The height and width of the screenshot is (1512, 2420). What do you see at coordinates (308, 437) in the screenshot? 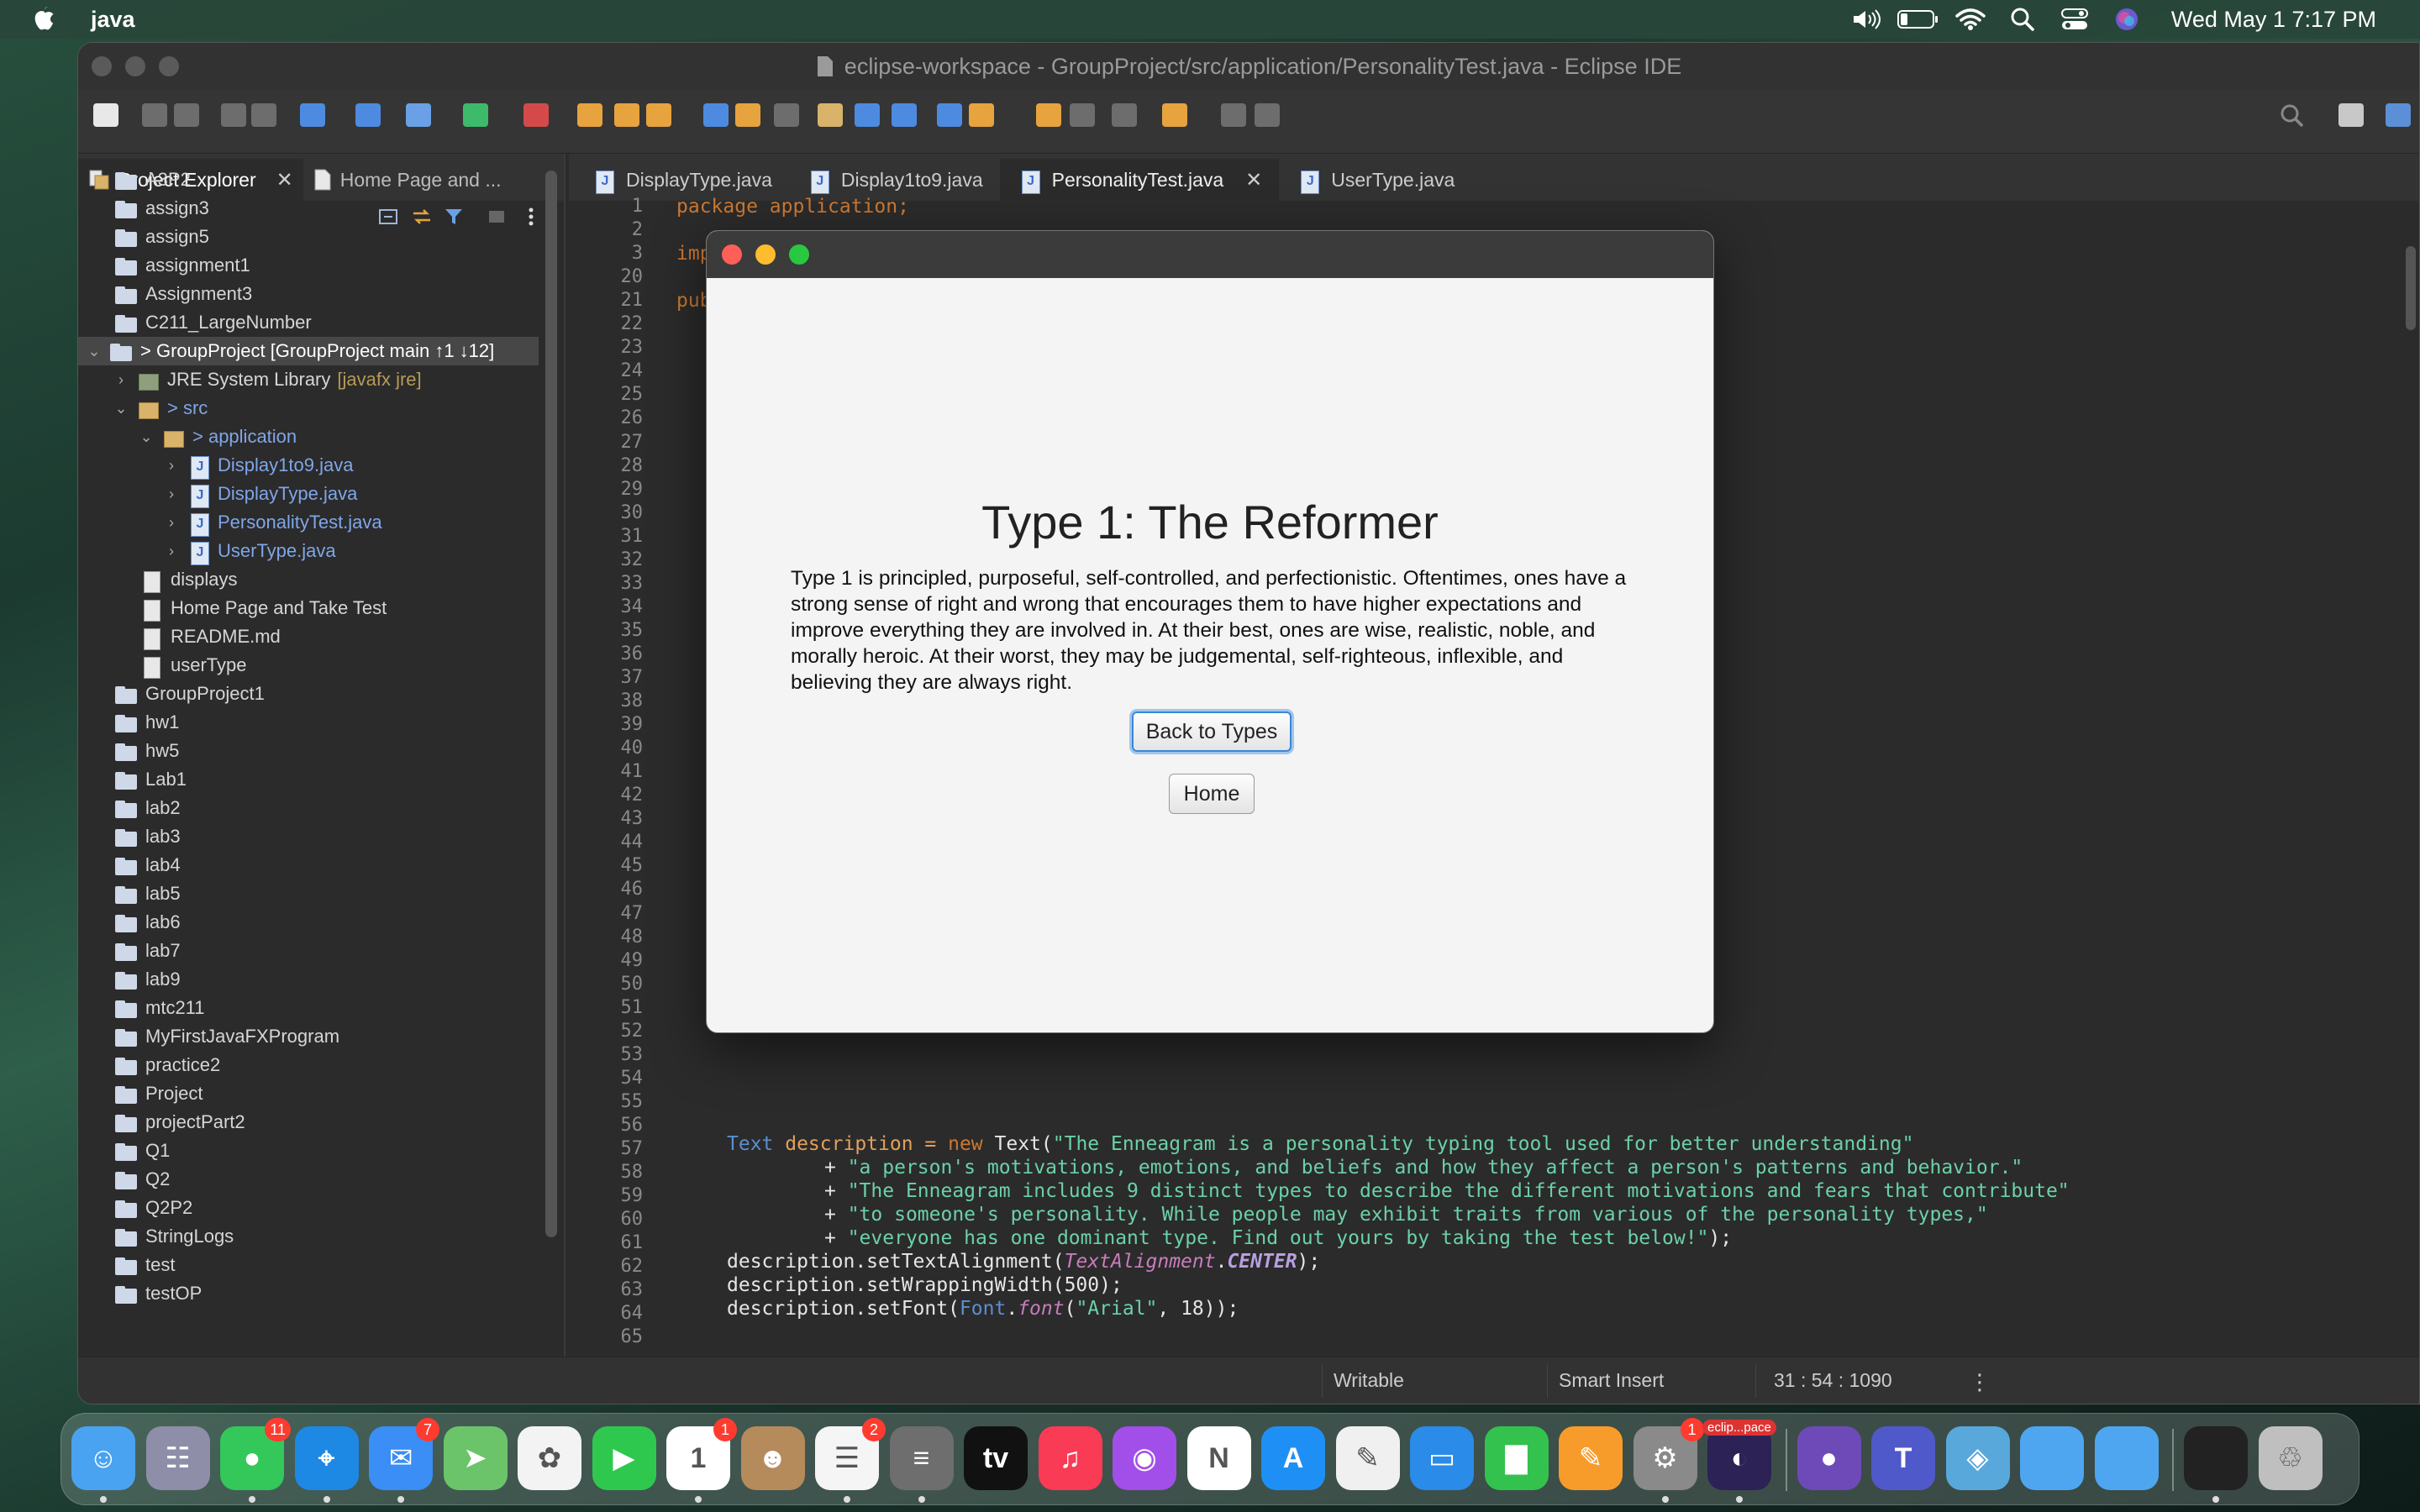
I see `tree-item: ⌄ > application` at bounding box center [308, 437].